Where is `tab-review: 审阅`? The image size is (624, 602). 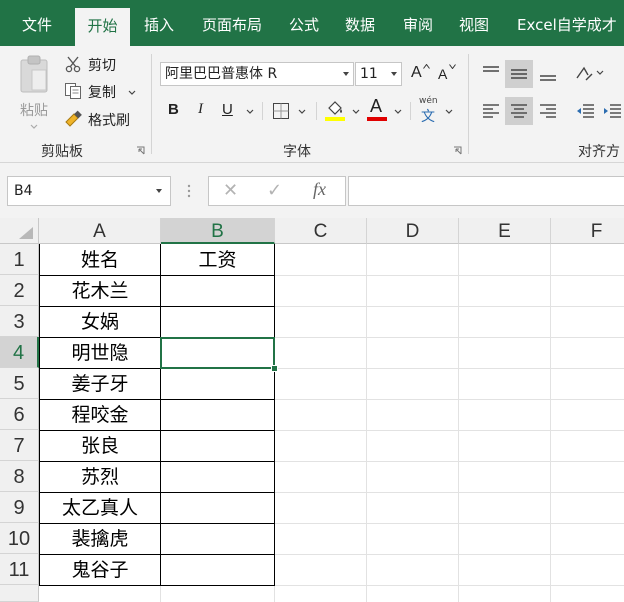 tab-review: 审阅 is located at coordinates (418, 23).